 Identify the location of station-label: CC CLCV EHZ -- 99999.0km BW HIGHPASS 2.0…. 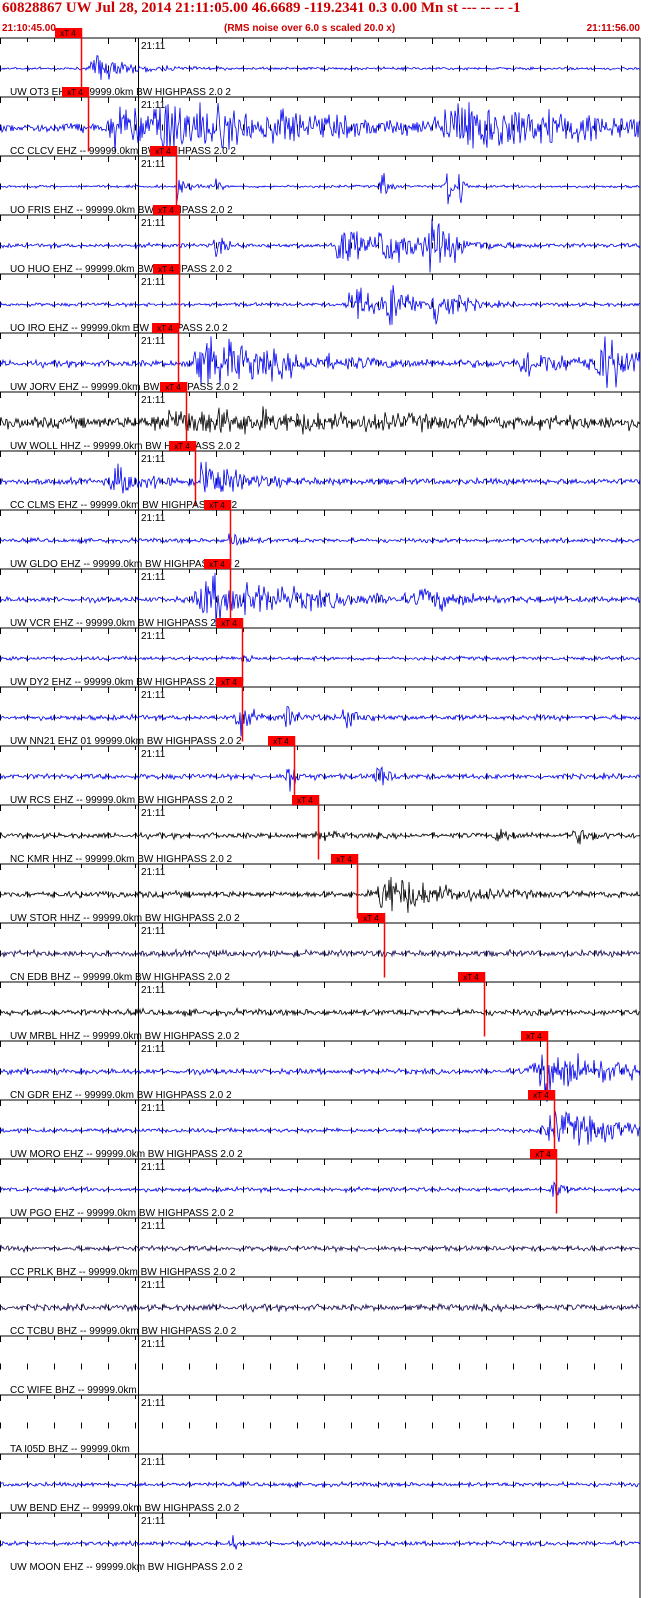
(123, 151).